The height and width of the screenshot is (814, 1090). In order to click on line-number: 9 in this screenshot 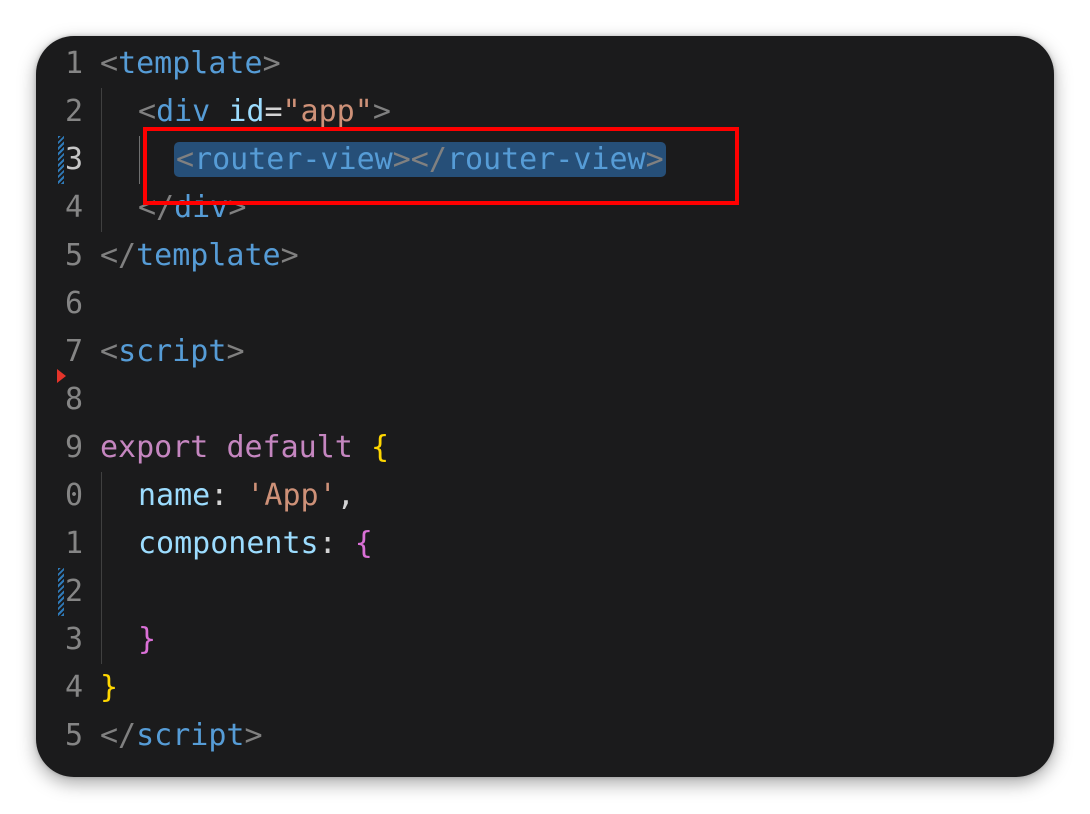, I will do `click(60, 448)`.